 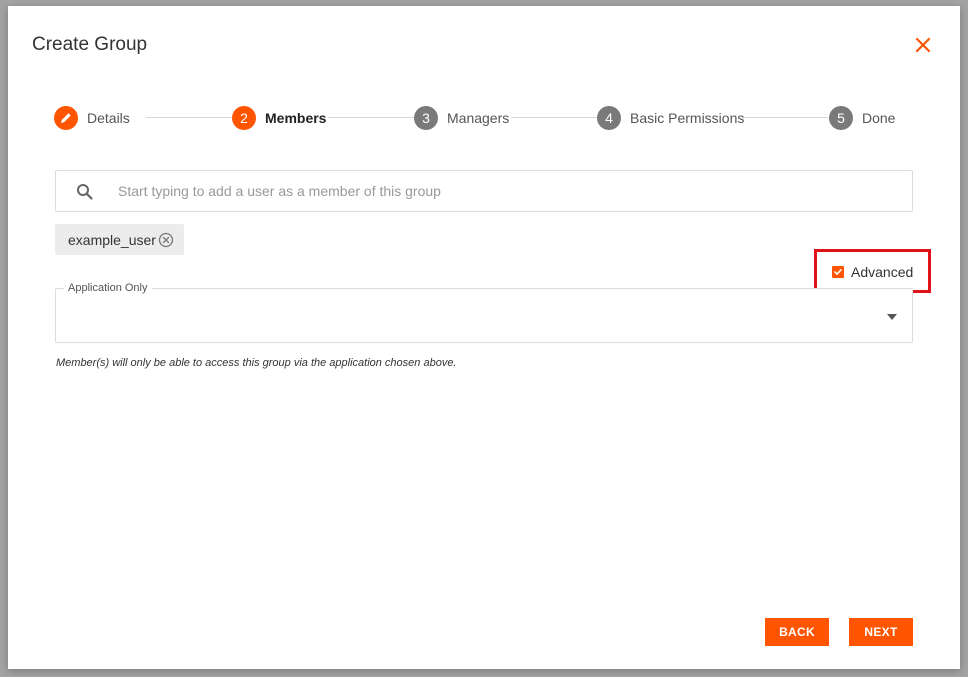 I want to click on step-managers: 3 Managers, so click(x=461, y=118).